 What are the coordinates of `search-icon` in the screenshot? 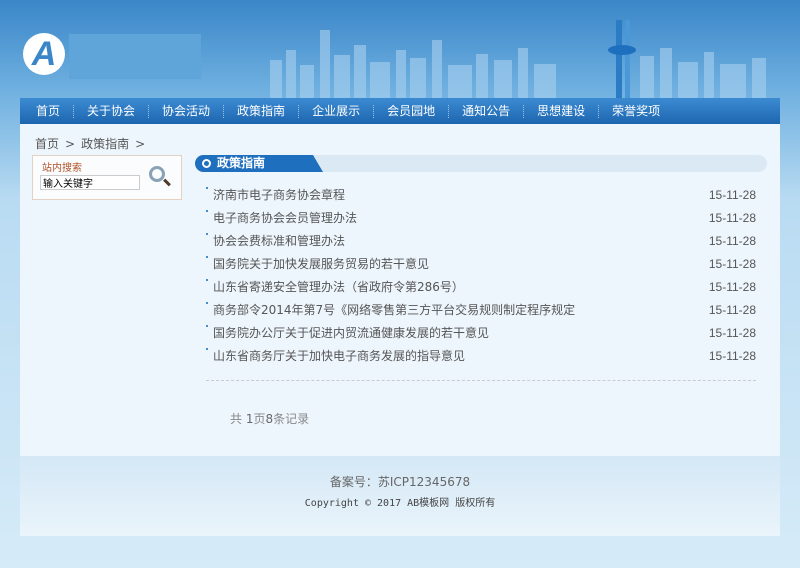 It's located at (157, 174).